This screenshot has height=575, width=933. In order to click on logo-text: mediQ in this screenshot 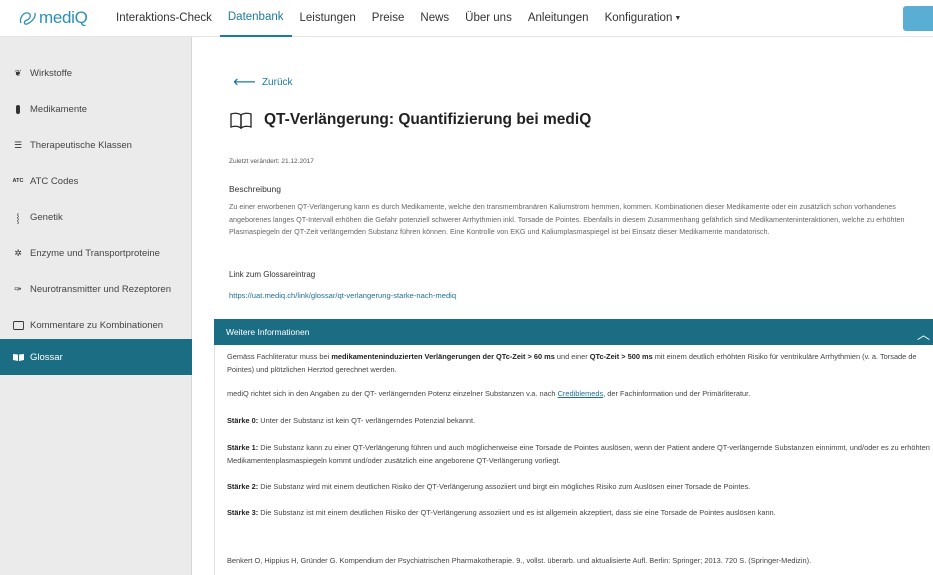, I will do `click(63, 17)`.